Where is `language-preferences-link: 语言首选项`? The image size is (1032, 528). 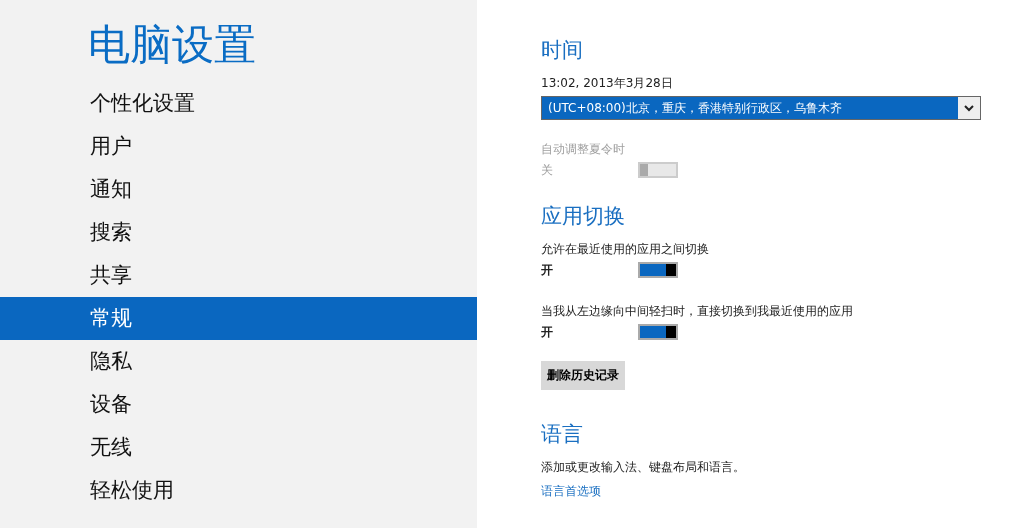
language-preferences-link: 语言首选项 is located at coordinates (571, 491).